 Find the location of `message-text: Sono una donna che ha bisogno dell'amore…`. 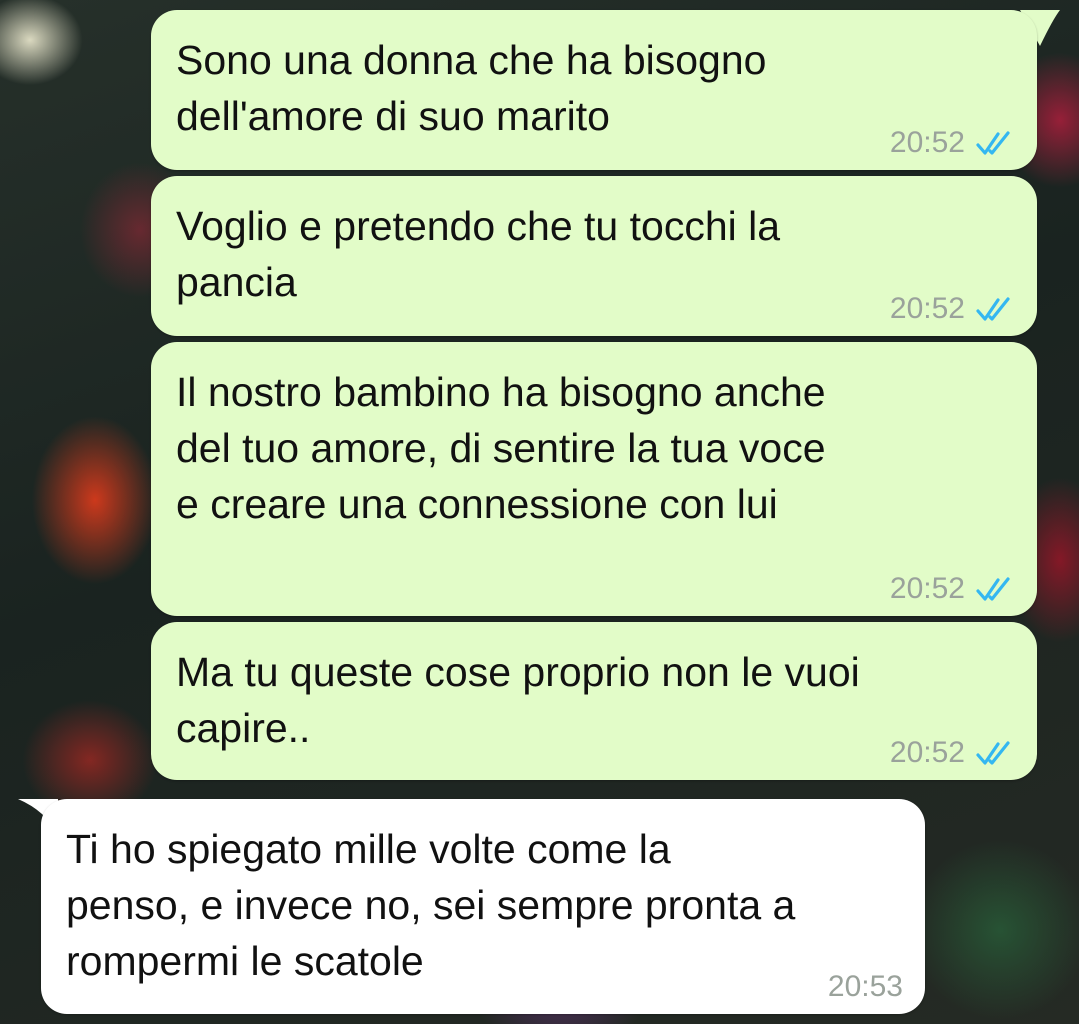

message-text: Sono una donna che ha bisogno dell'amore… is located at coordinates (471, 88).